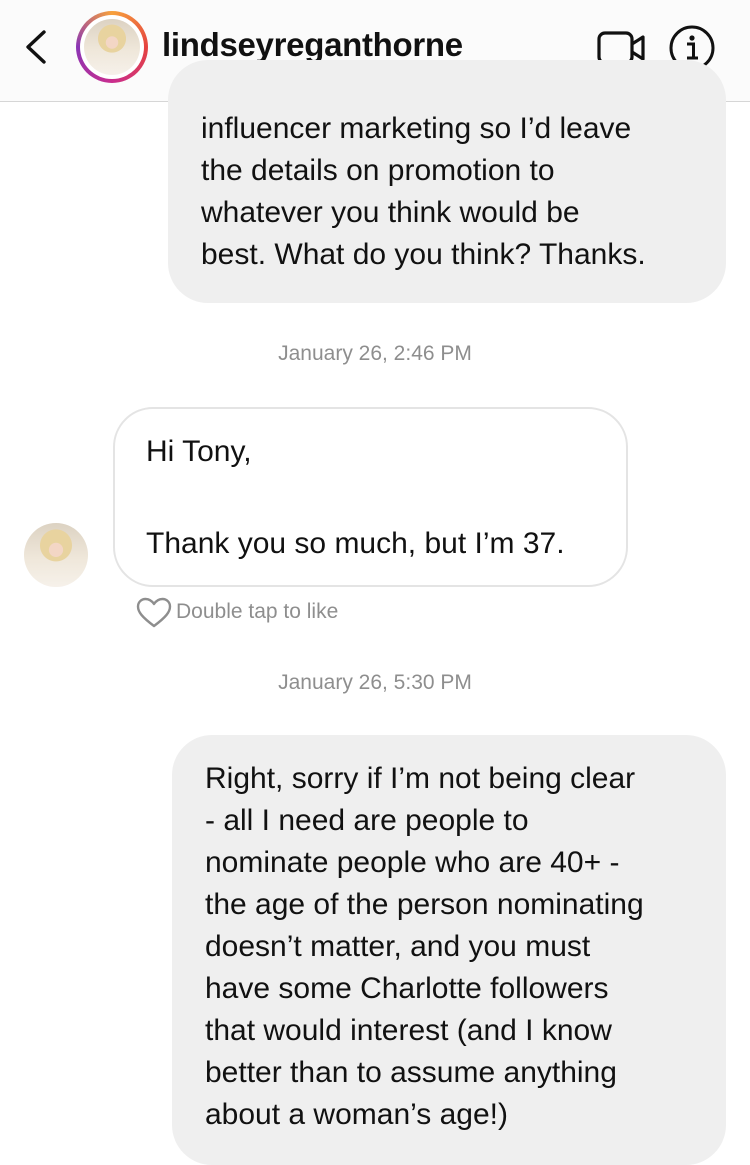  What do you see at coordinates (375, 353) in the screenshot?
I see `message-timestamp: January 26, 2:46 PM` at bounding box center [375, 353].